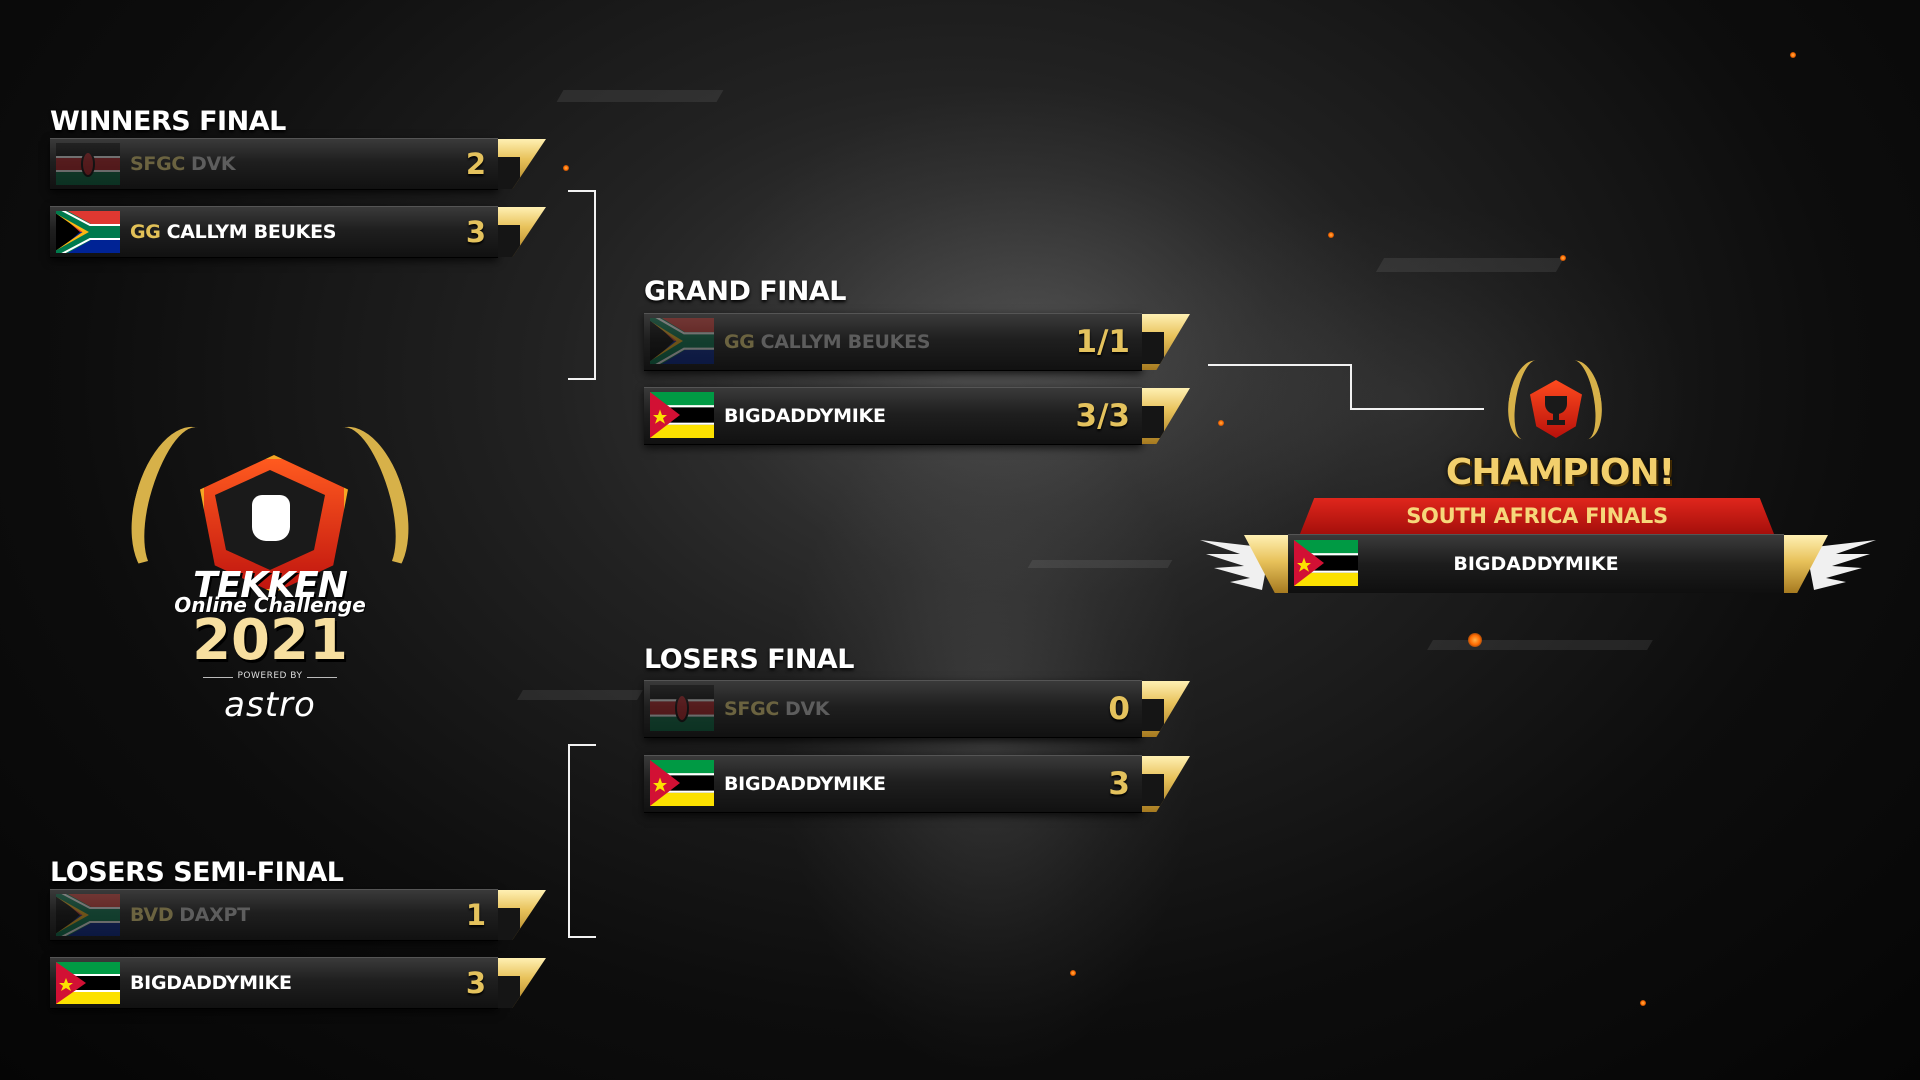 The width and height of the screenshot is (1920, 1080). What do you see at coordinates (197, 872) in the screenshot?
I see `losers-semi-final-title: LOSERS SEMI-FINAL` at bounding box center [197, 872].